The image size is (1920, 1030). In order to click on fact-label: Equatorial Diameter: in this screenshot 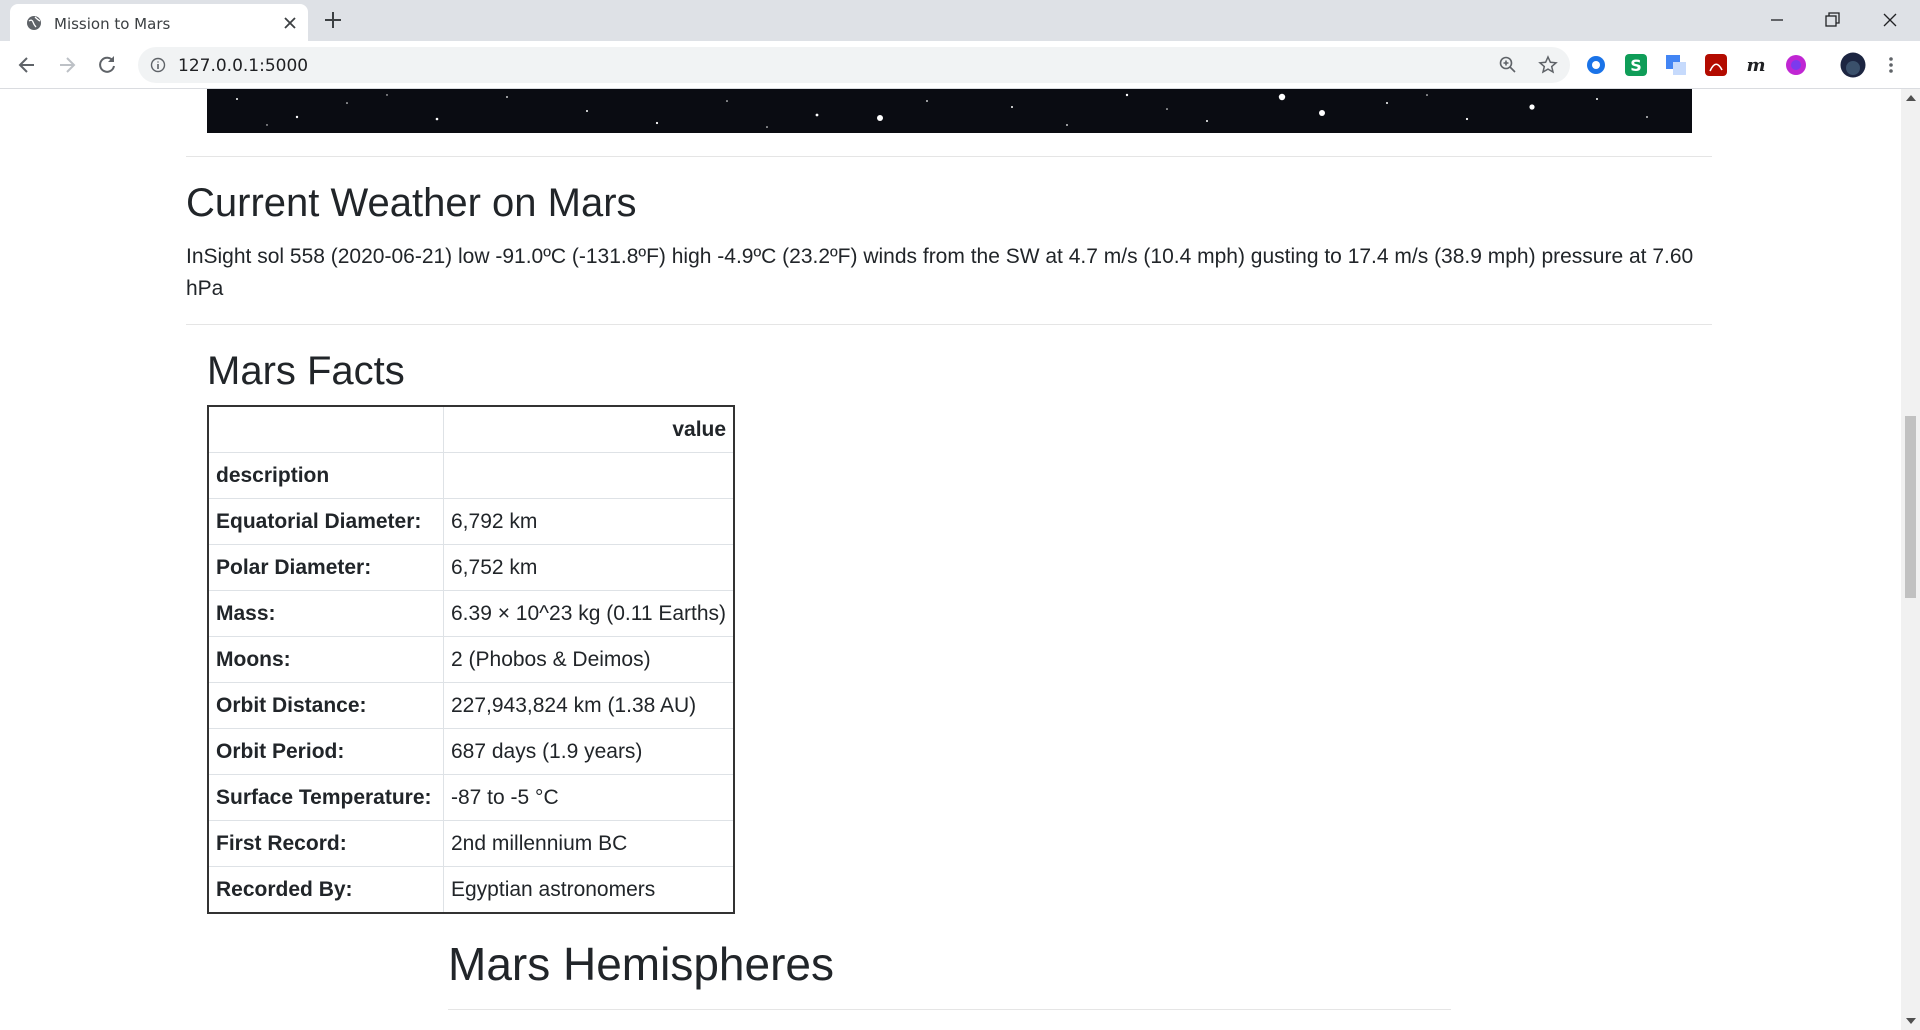, I will do `click(325, 521)`.